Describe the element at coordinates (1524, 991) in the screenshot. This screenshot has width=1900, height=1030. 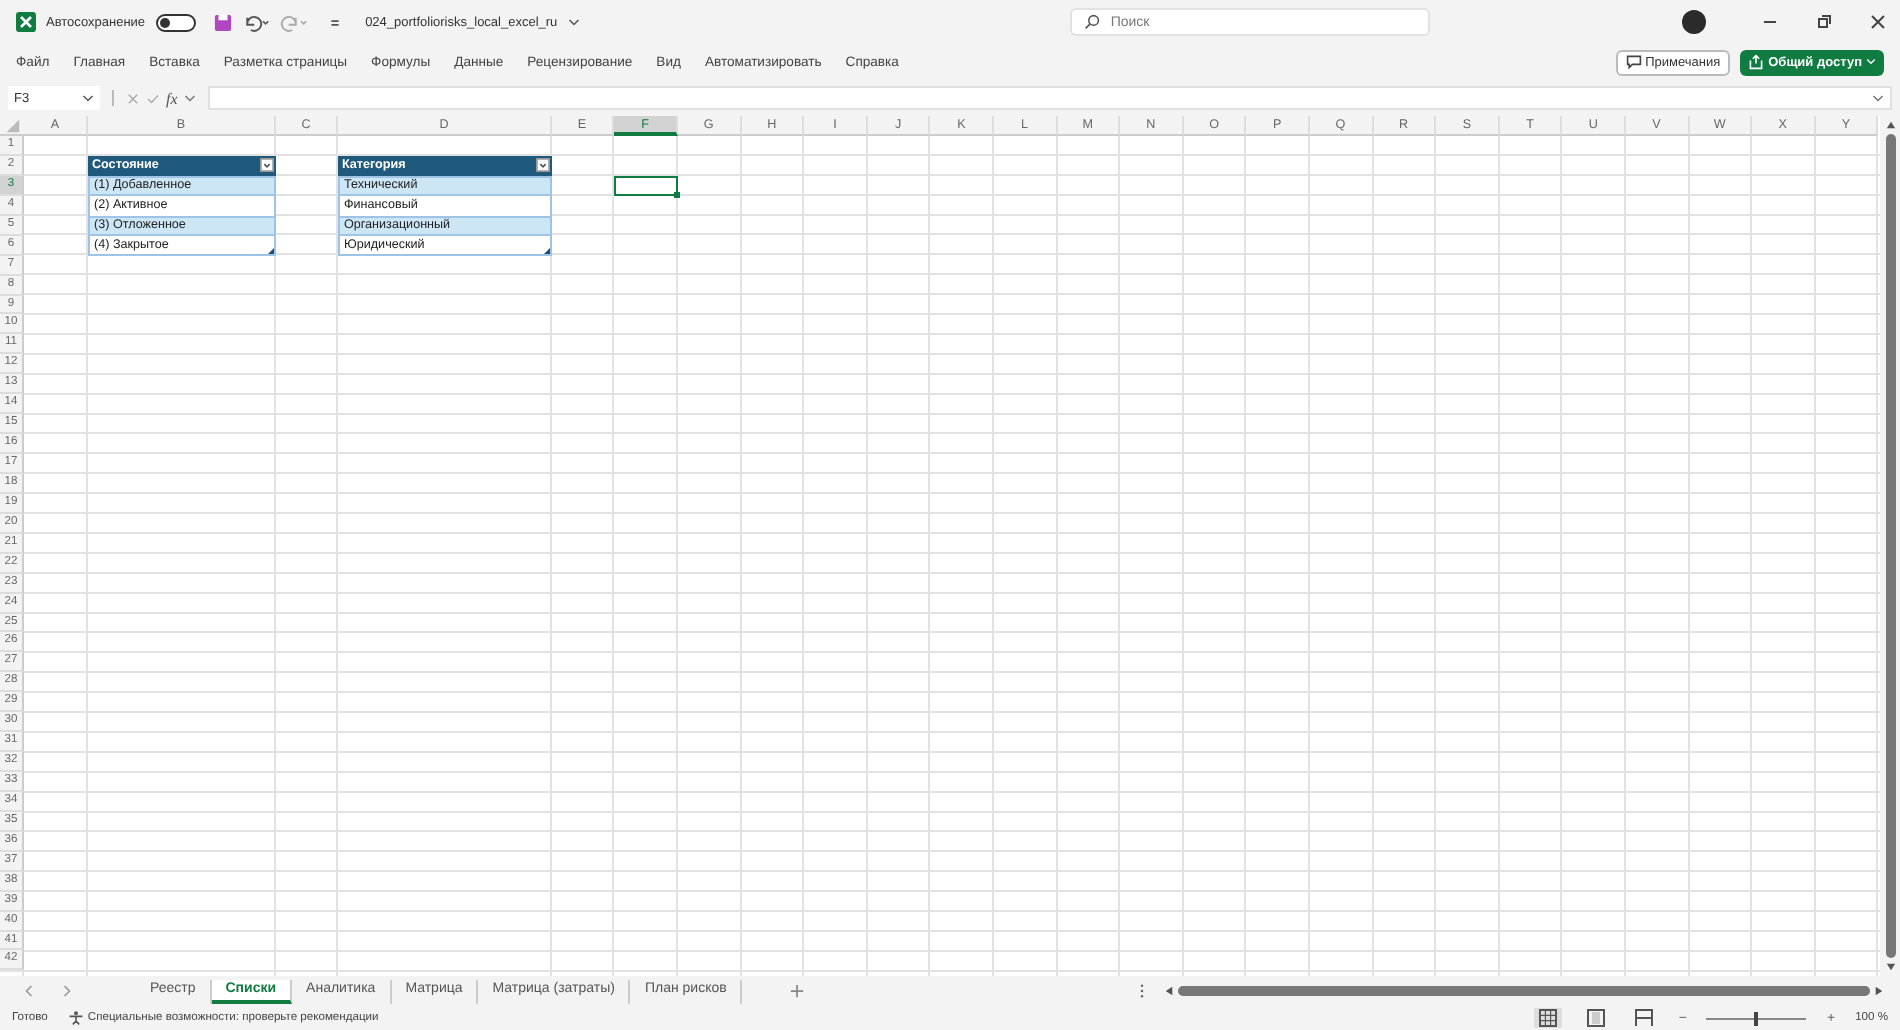
I see `horizontal-scrollbar` at that location.